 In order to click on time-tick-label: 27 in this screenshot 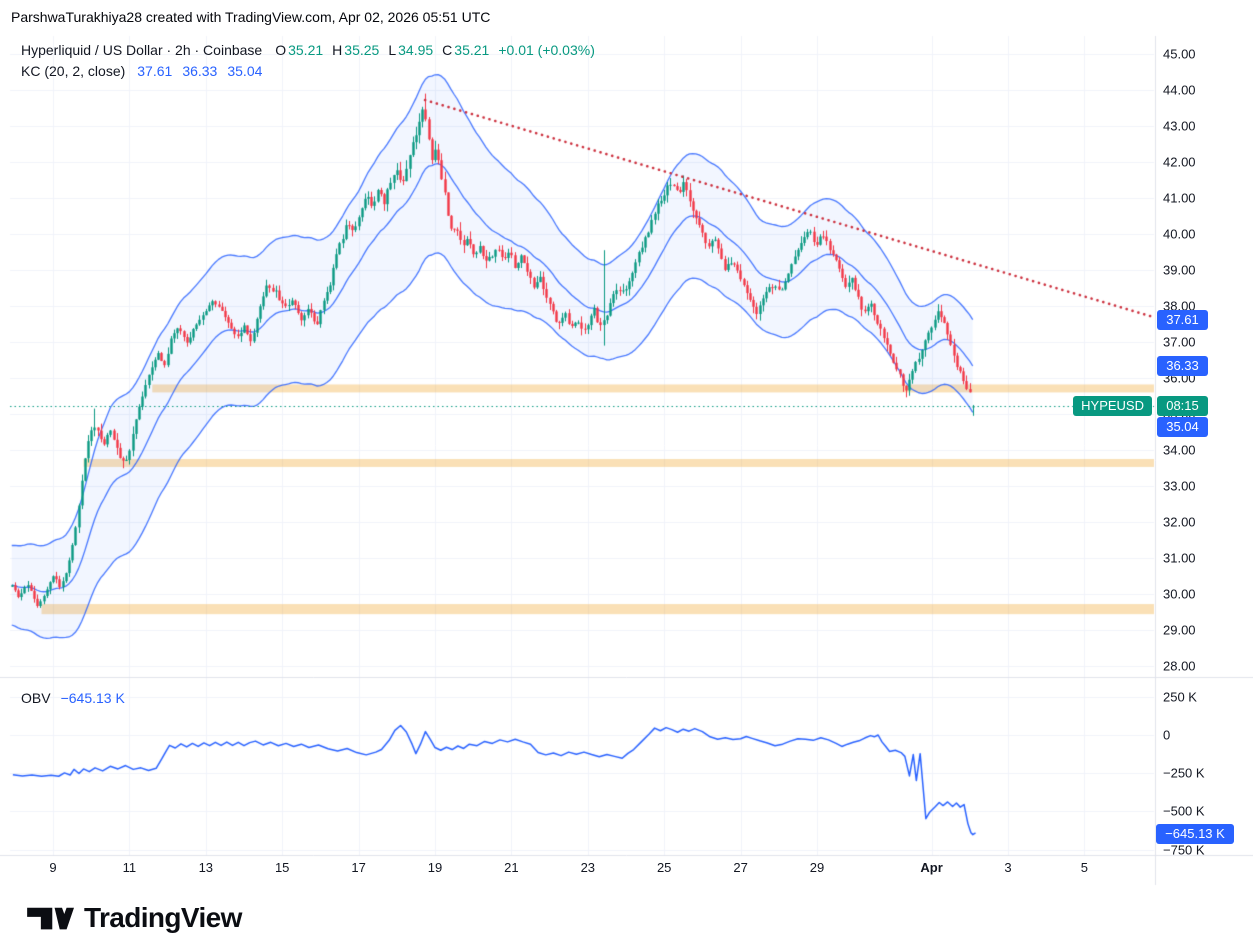, I will do `click(740, 867)`.